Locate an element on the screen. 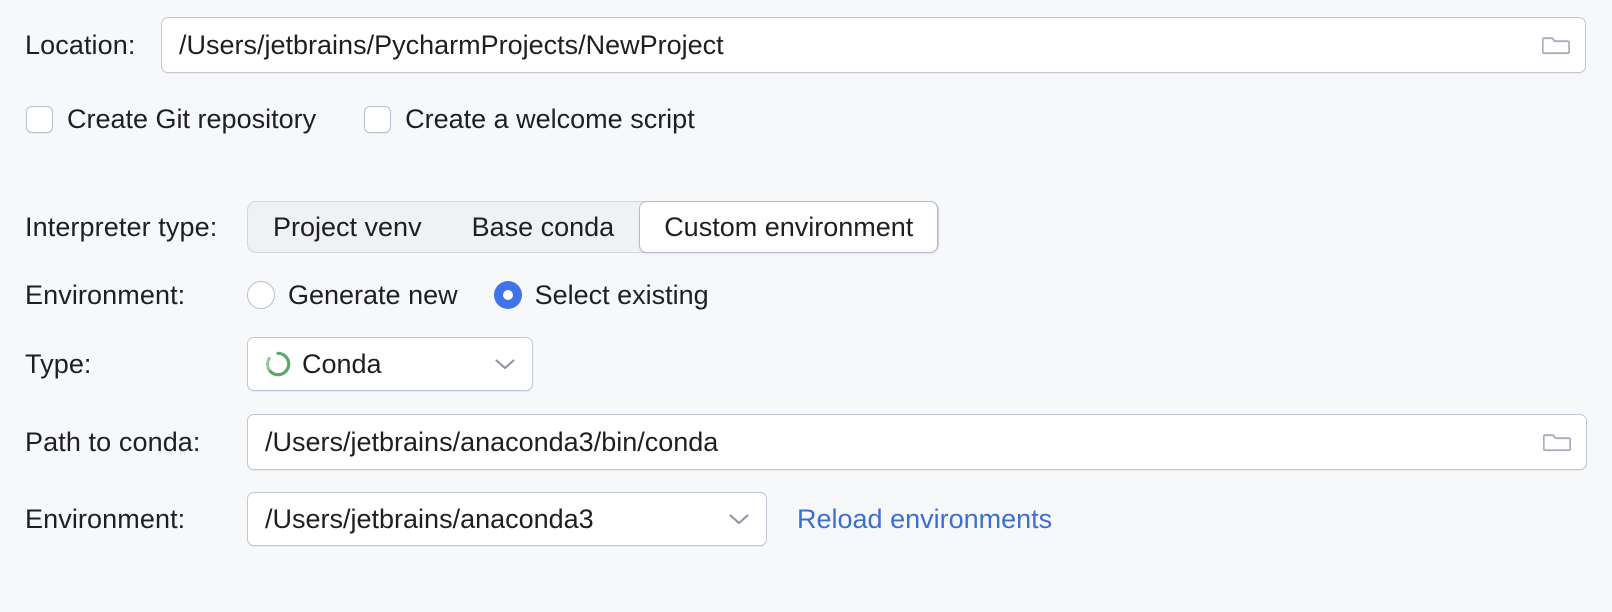  location-browse-button is located at coordinates (1556, 45).